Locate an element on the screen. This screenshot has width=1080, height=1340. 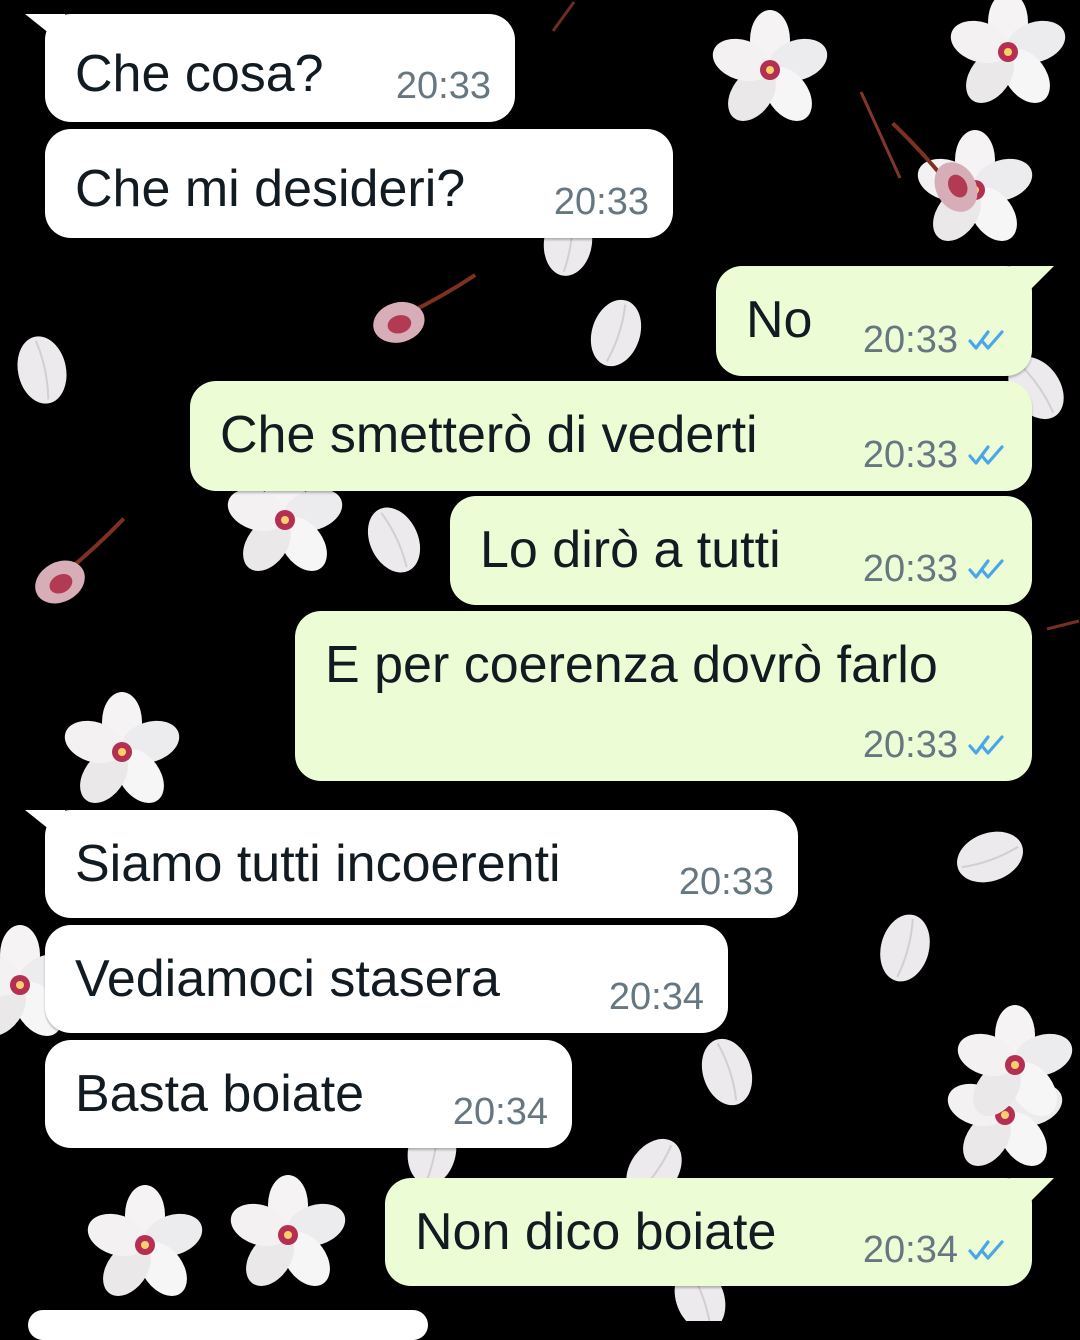
message-text: Che mi desideri? is located at coordinates (270, 189).